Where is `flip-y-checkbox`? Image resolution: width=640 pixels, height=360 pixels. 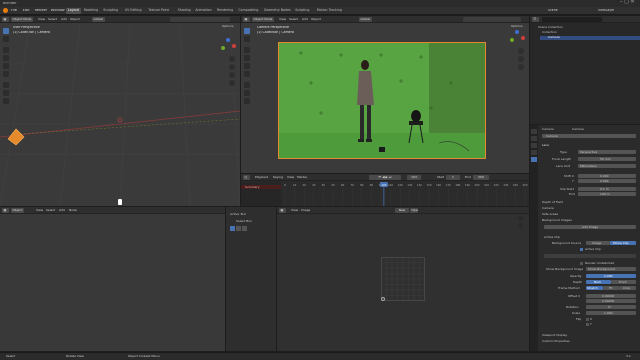
flip-y-checkbox is located at coordinates (587, 324).